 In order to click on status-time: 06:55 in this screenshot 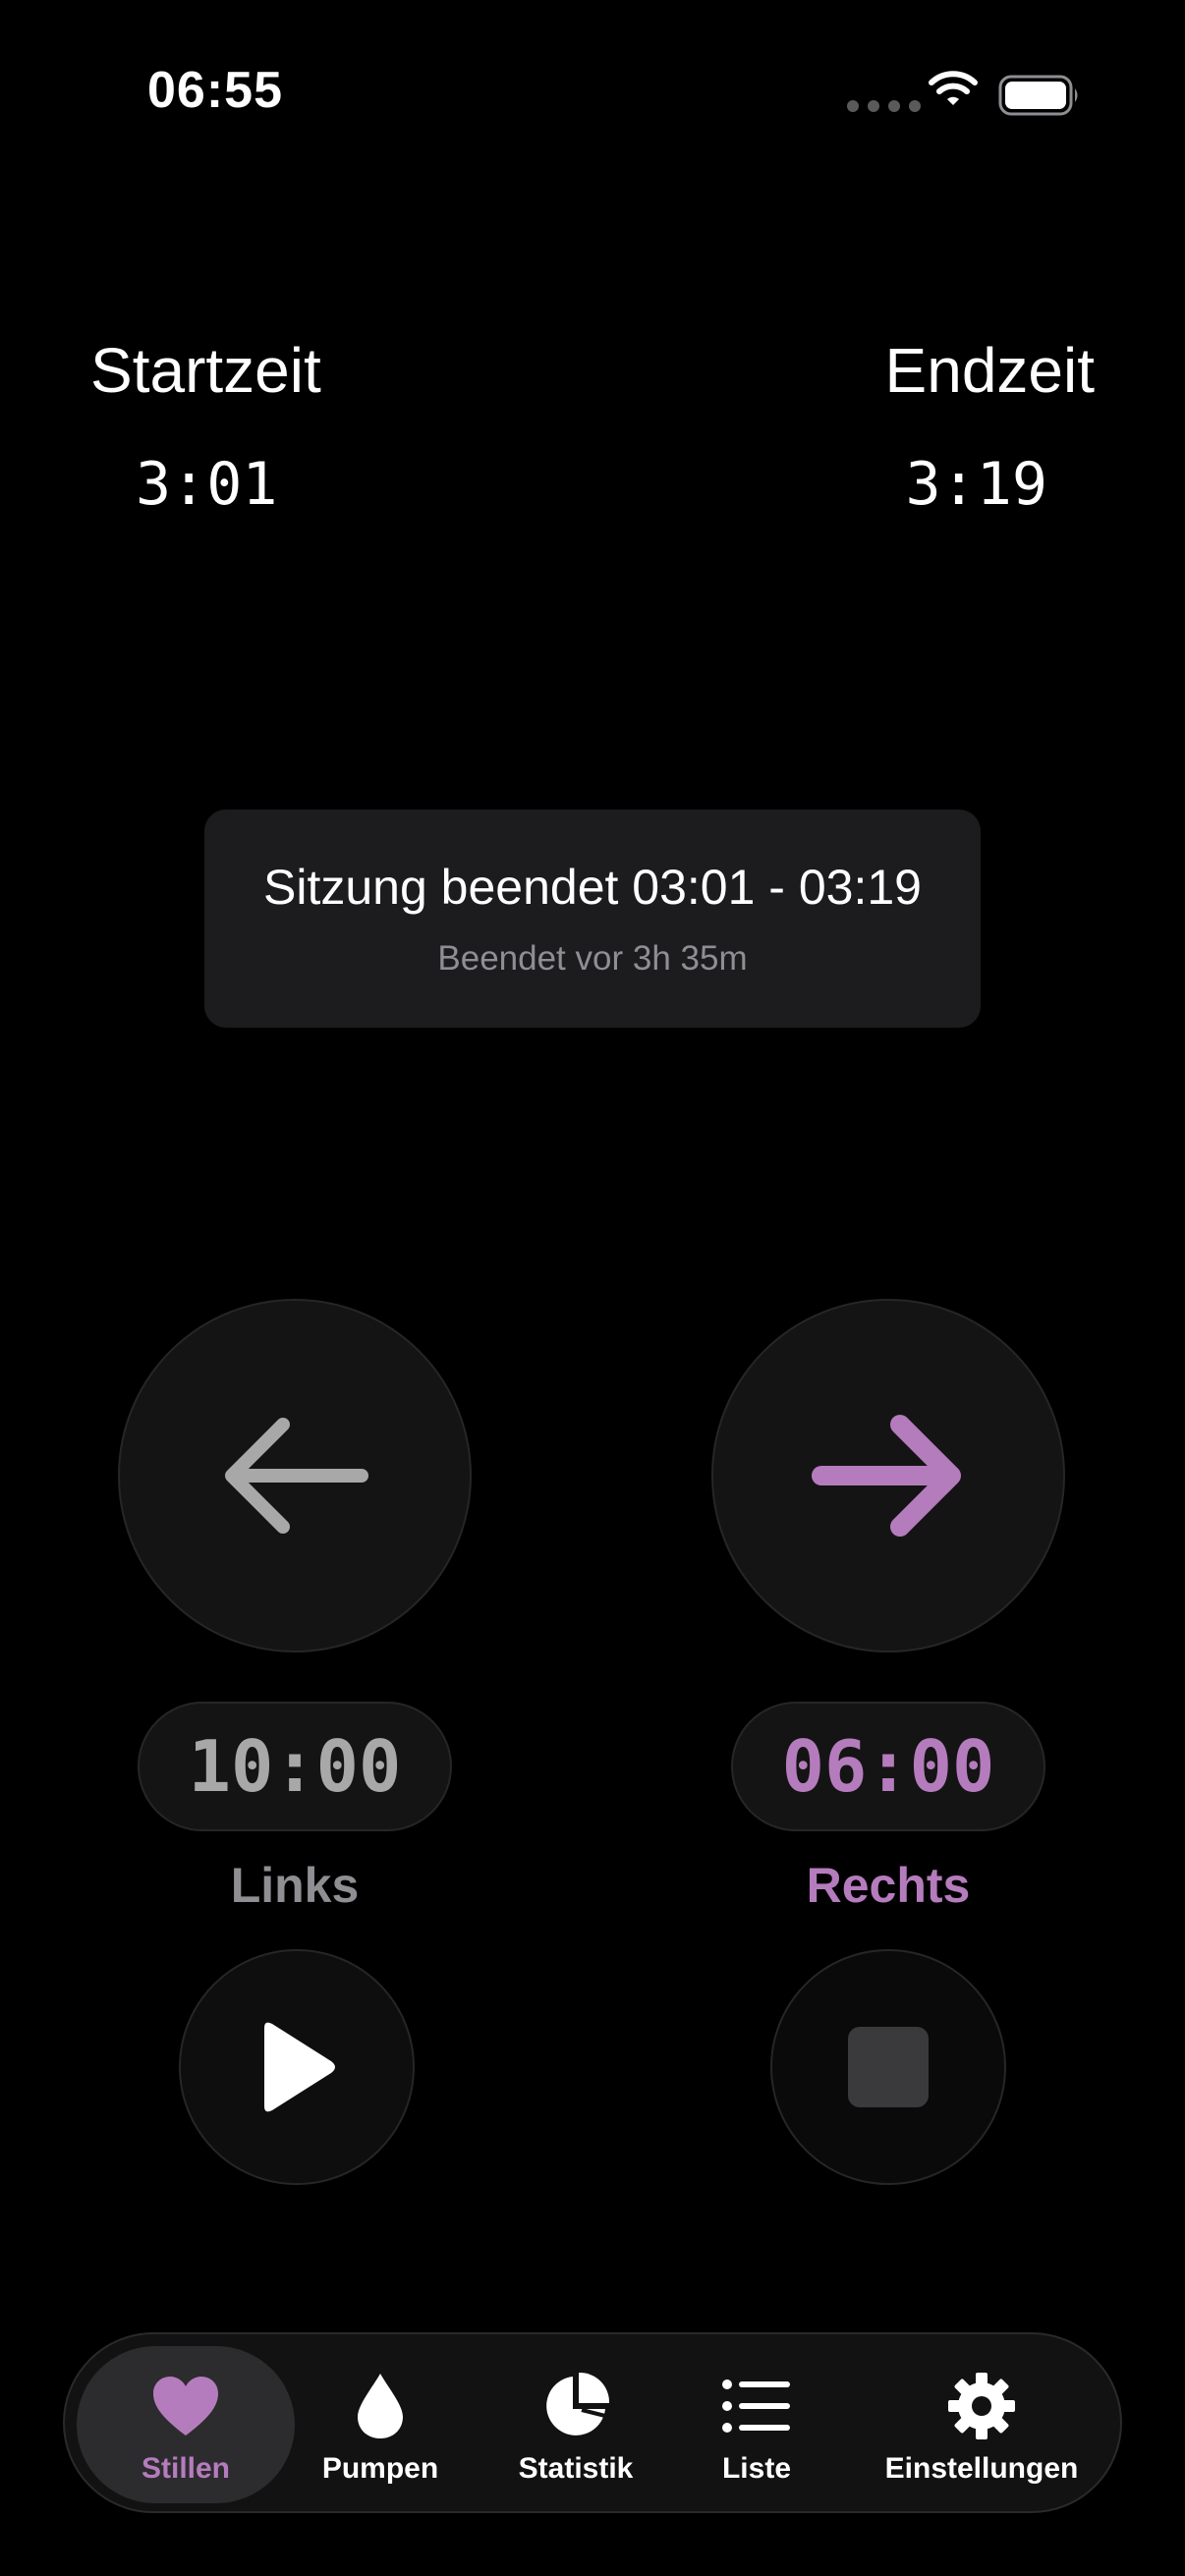, I will do `click(215, 90)`.